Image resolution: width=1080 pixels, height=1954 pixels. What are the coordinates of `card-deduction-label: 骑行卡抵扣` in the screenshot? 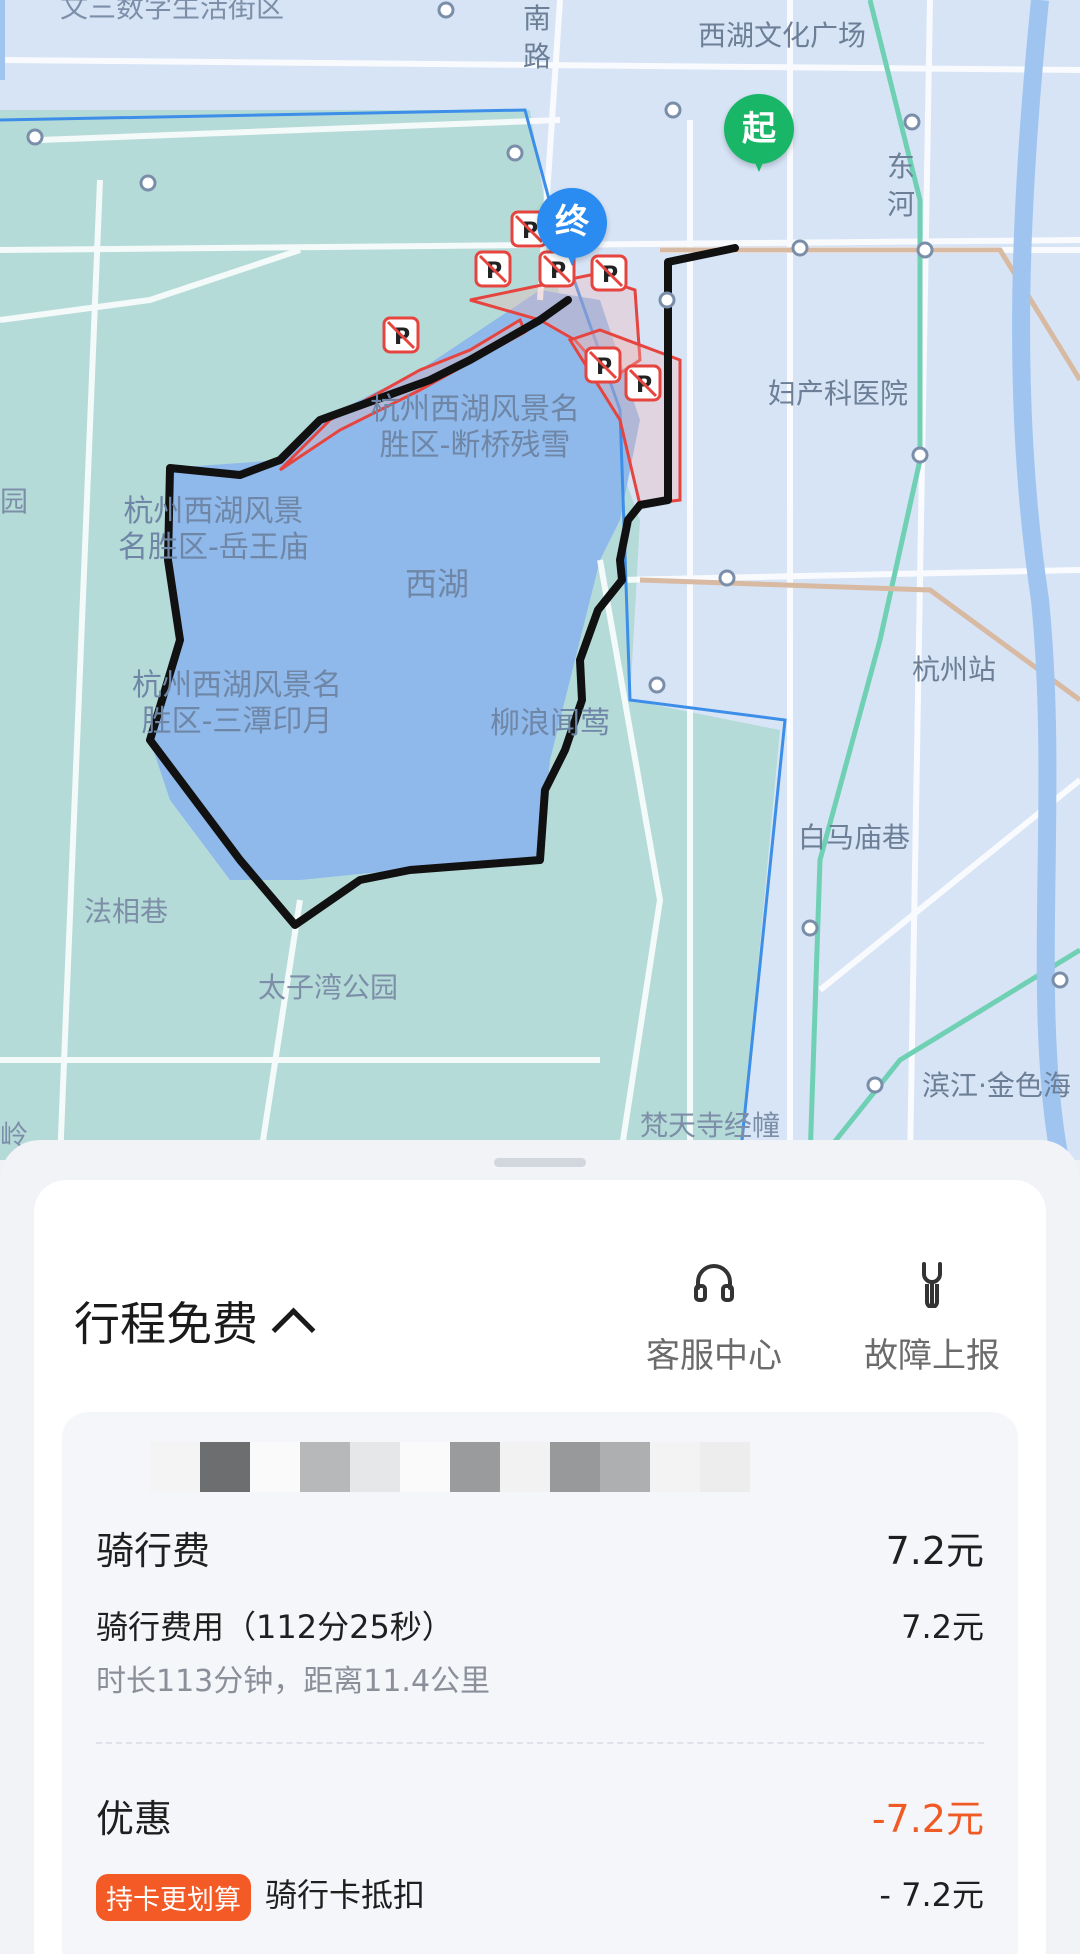 It's located at (345, 1895).